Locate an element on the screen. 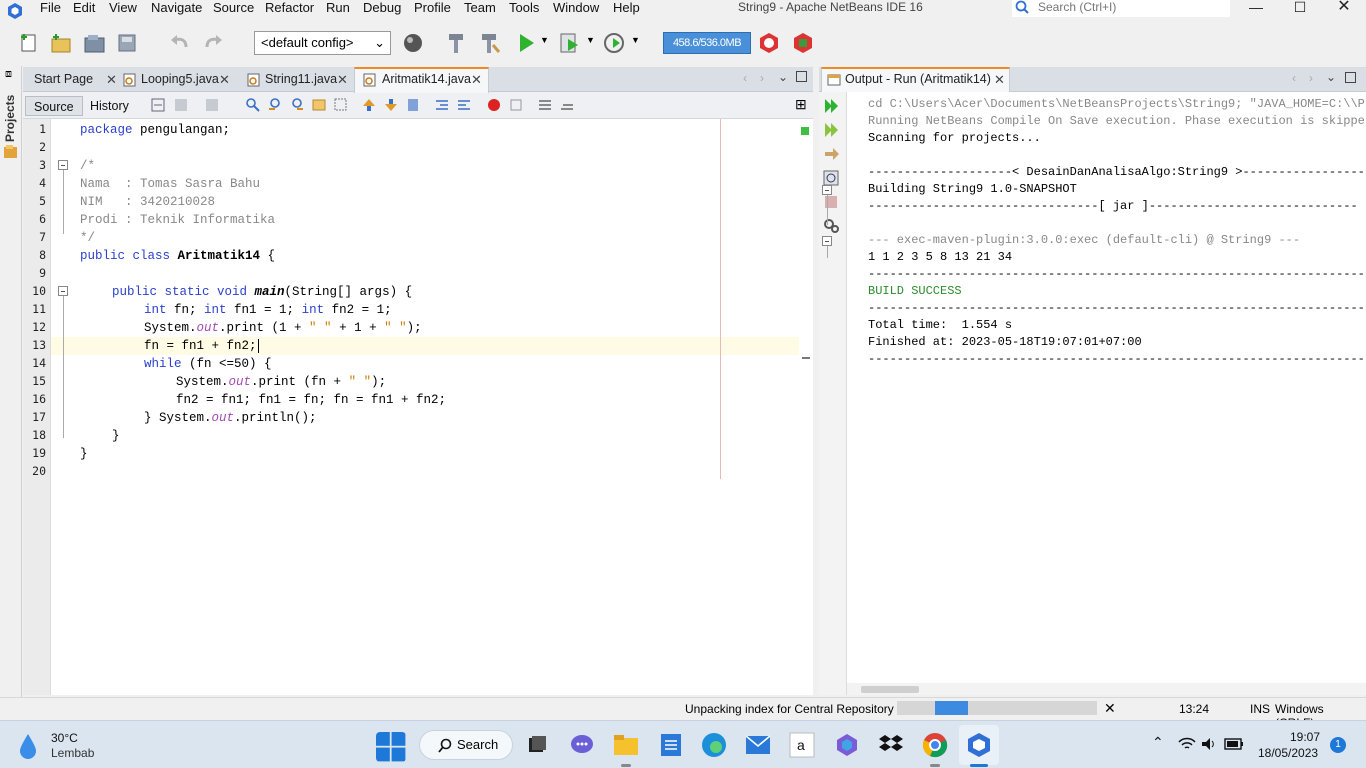 This screenshot has height=768, width=1366. menu-profile: Profile is located at coordinates (432, 11).